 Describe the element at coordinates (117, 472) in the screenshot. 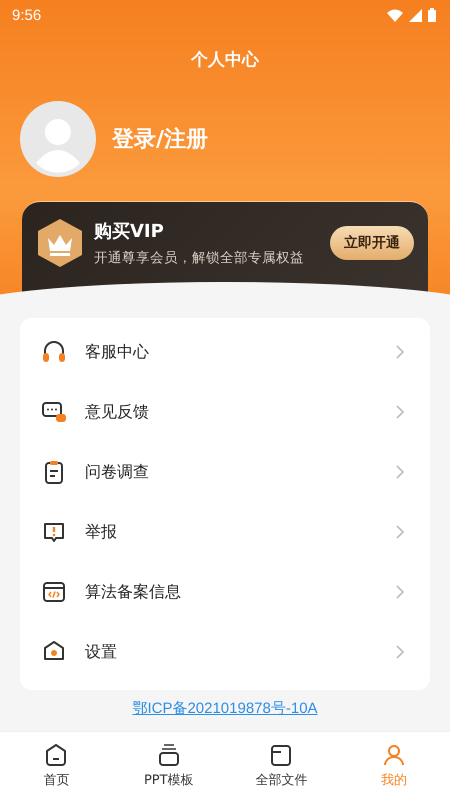

I see `menu-label: 问卷调查` at that location.